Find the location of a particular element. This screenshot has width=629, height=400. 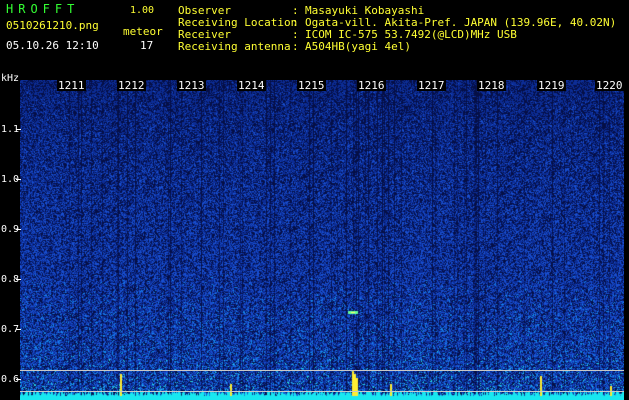

time-label-1218: 1218 is located at coordinates (491, 85).